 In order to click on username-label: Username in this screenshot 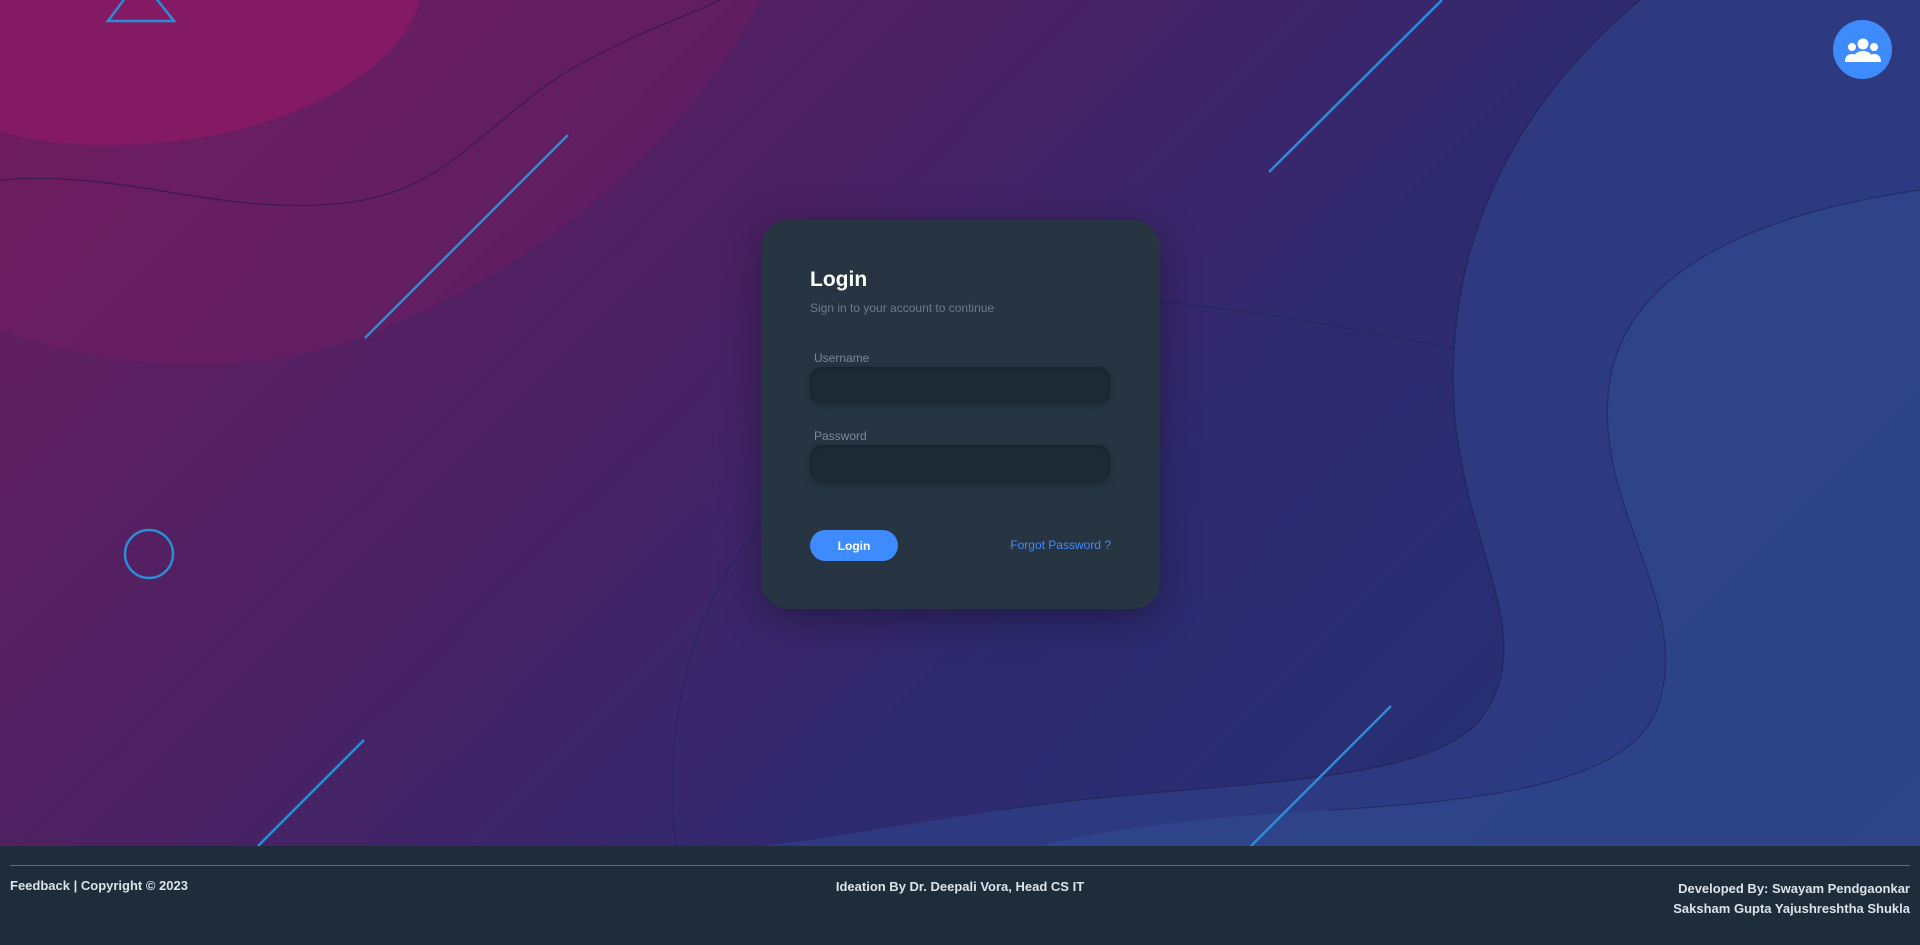, I will do `click(842, 358)`.